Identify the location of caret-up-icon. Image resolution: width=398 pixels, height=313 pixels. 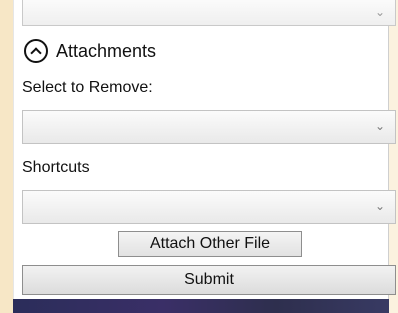
(36, 53).